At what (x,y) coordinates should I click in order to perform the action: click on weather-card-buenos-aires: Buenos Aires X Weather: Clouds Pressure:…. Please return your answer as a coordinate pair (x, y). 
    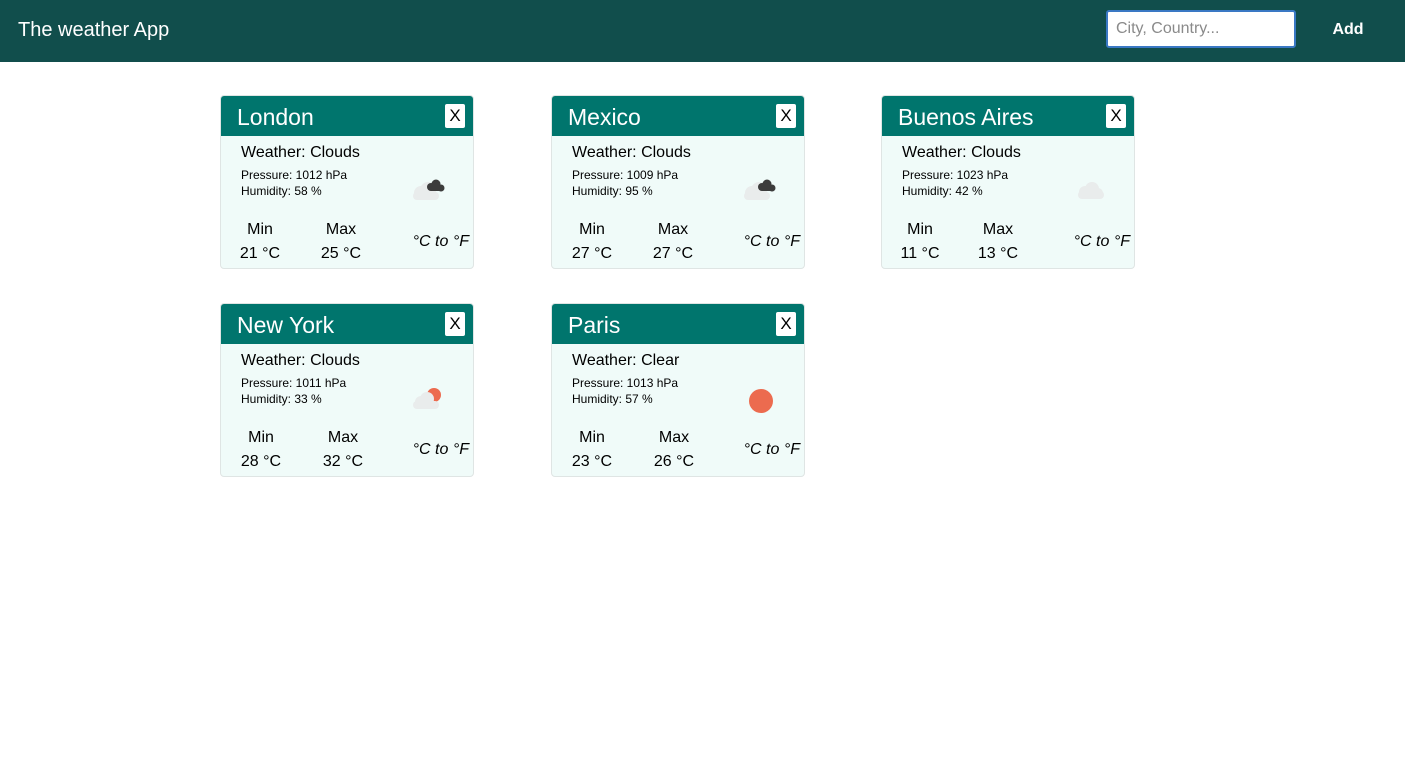
    Looking at the image, I should click on (1008, 182).